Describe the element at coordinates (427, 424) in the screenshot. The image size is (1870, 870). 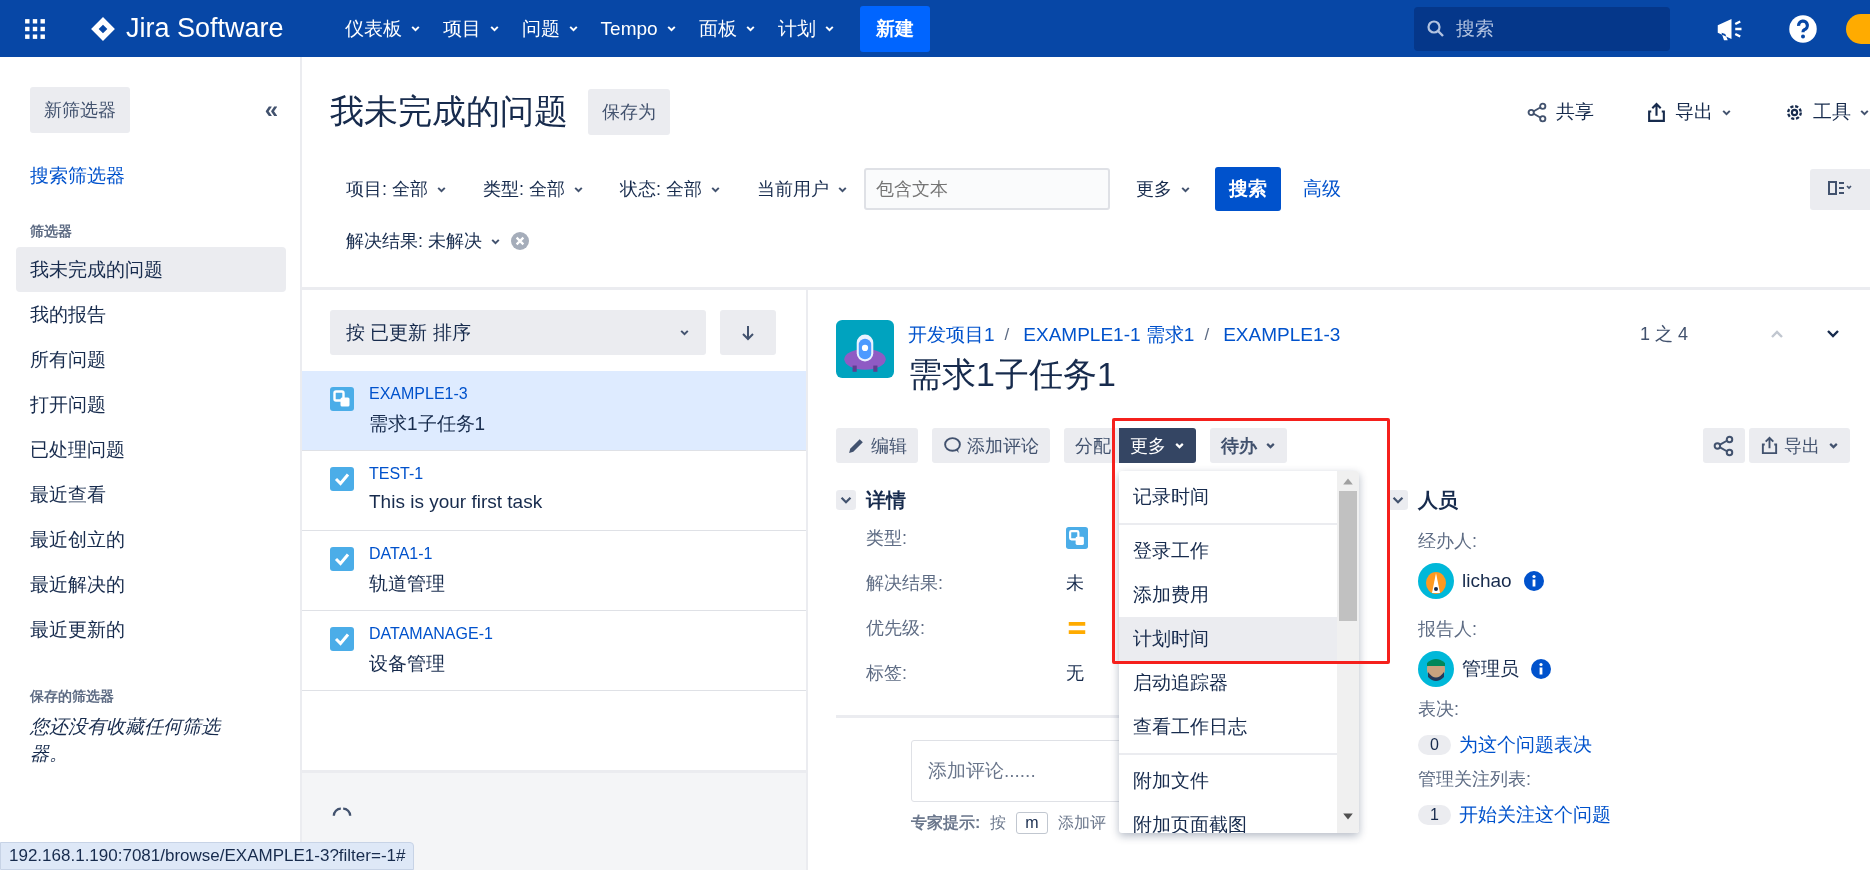
I see `issue-summary: 需求1子任务1` at that location.